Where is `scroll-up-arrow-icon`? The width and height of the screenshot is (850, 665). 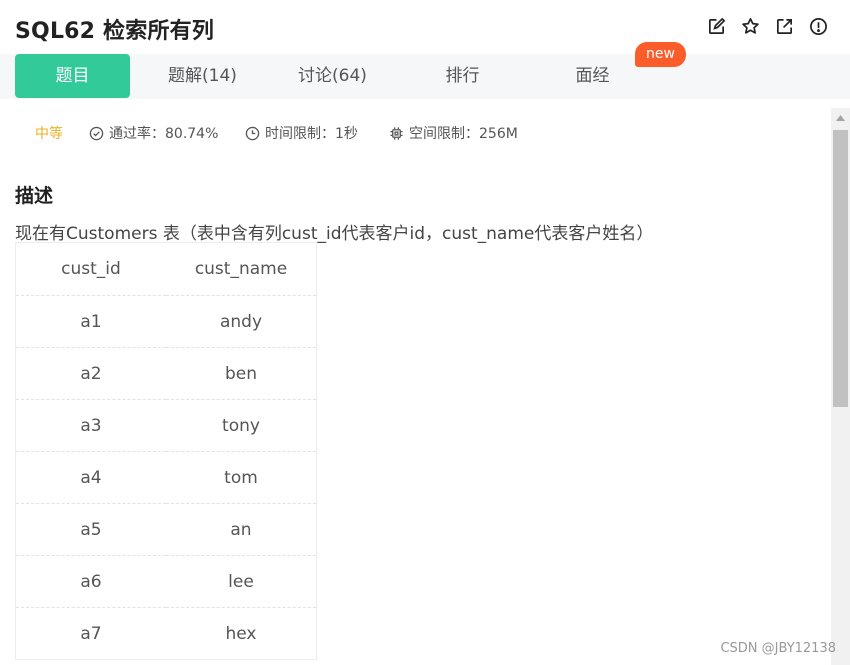
scroll-up-arrow-icon is located at coordinates (840, 118).